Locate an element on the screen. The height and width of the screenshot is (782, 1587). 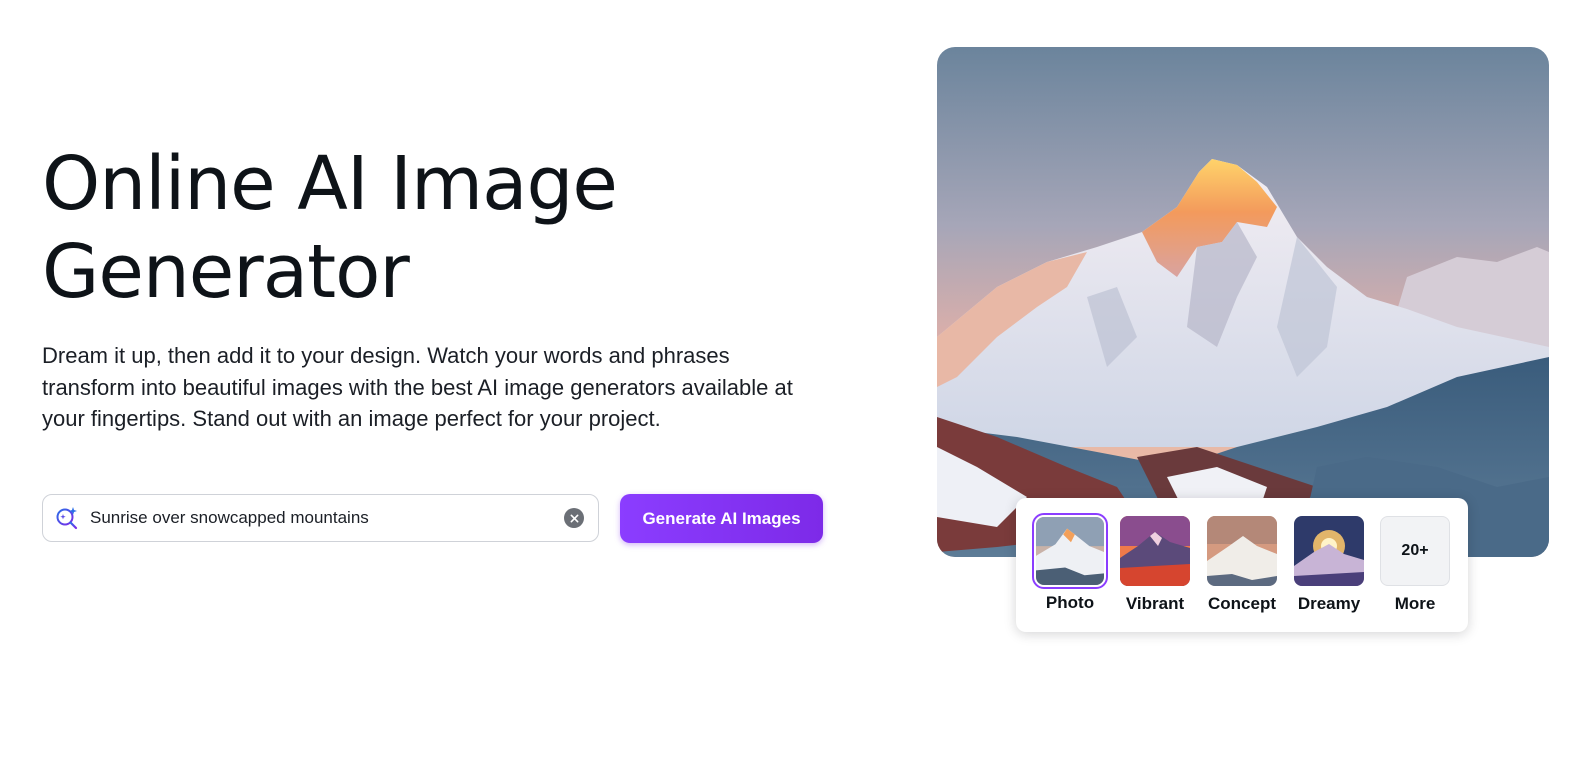
style-option-photo: Photo is located at coordinates (1070, 563).